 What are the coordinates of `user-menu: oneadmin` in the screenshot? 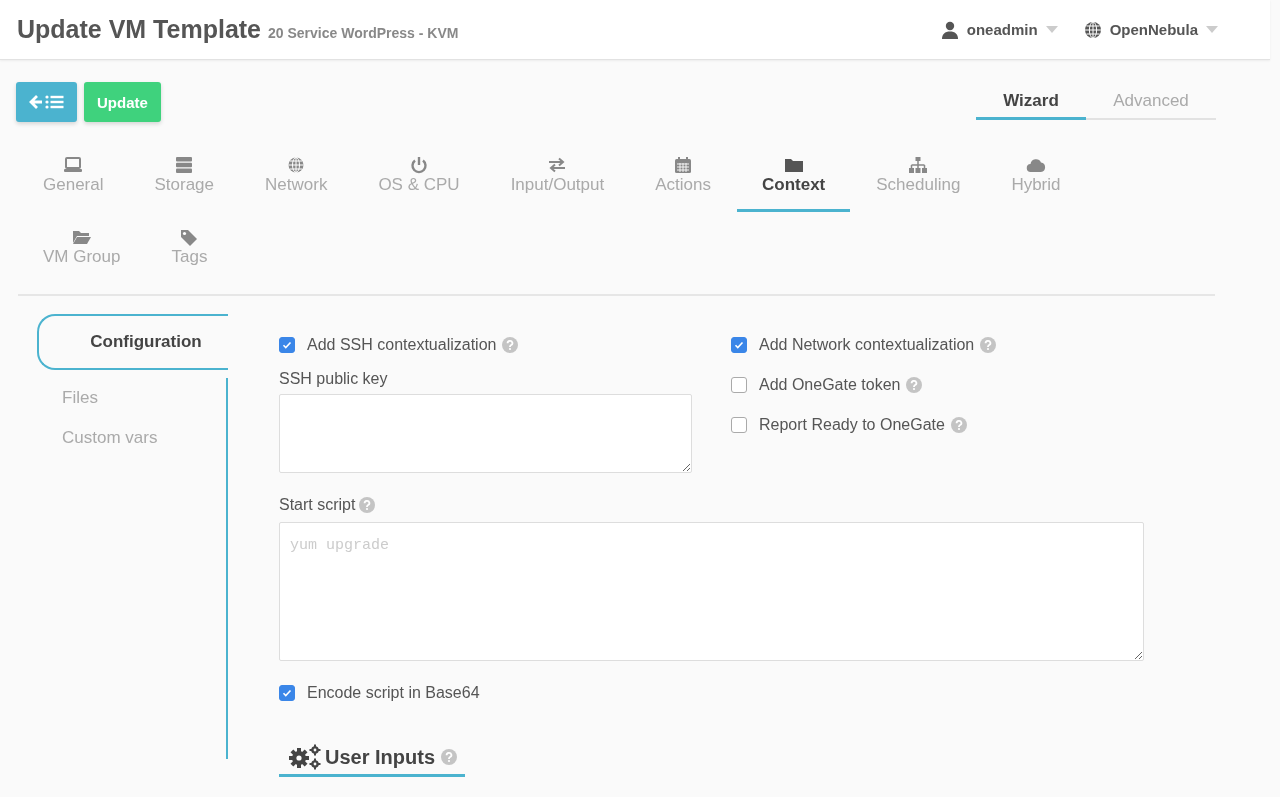 It's located at (1002, 29).